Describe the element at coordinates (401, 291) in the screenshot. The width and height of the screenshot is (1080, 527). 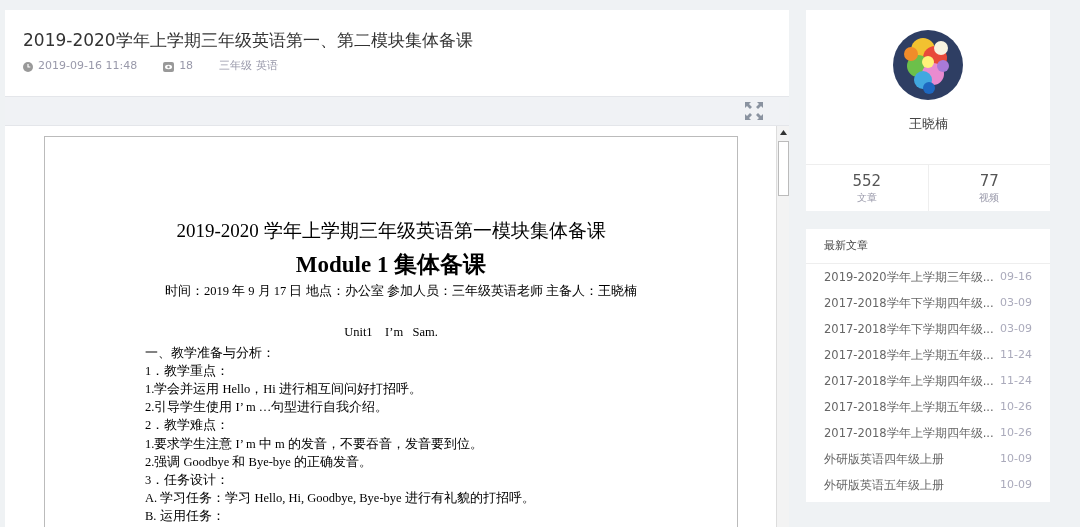
I see `meeting-info: 时间：2019 年 9 月 17 日 地点：办公室 参加人员：三年级英语老师 主备人：王晓楠` at that location.